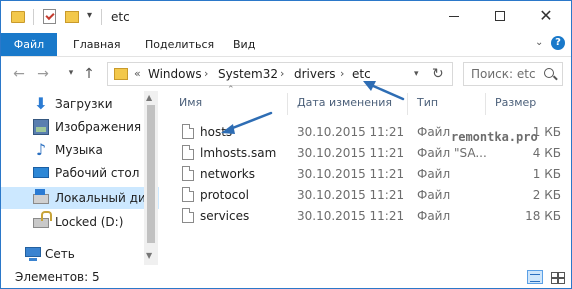  What do you see at coordinates (344, 102) in the screenshot?
I see `column-header-date: Дата изменения` at bounding box center [344, 102].